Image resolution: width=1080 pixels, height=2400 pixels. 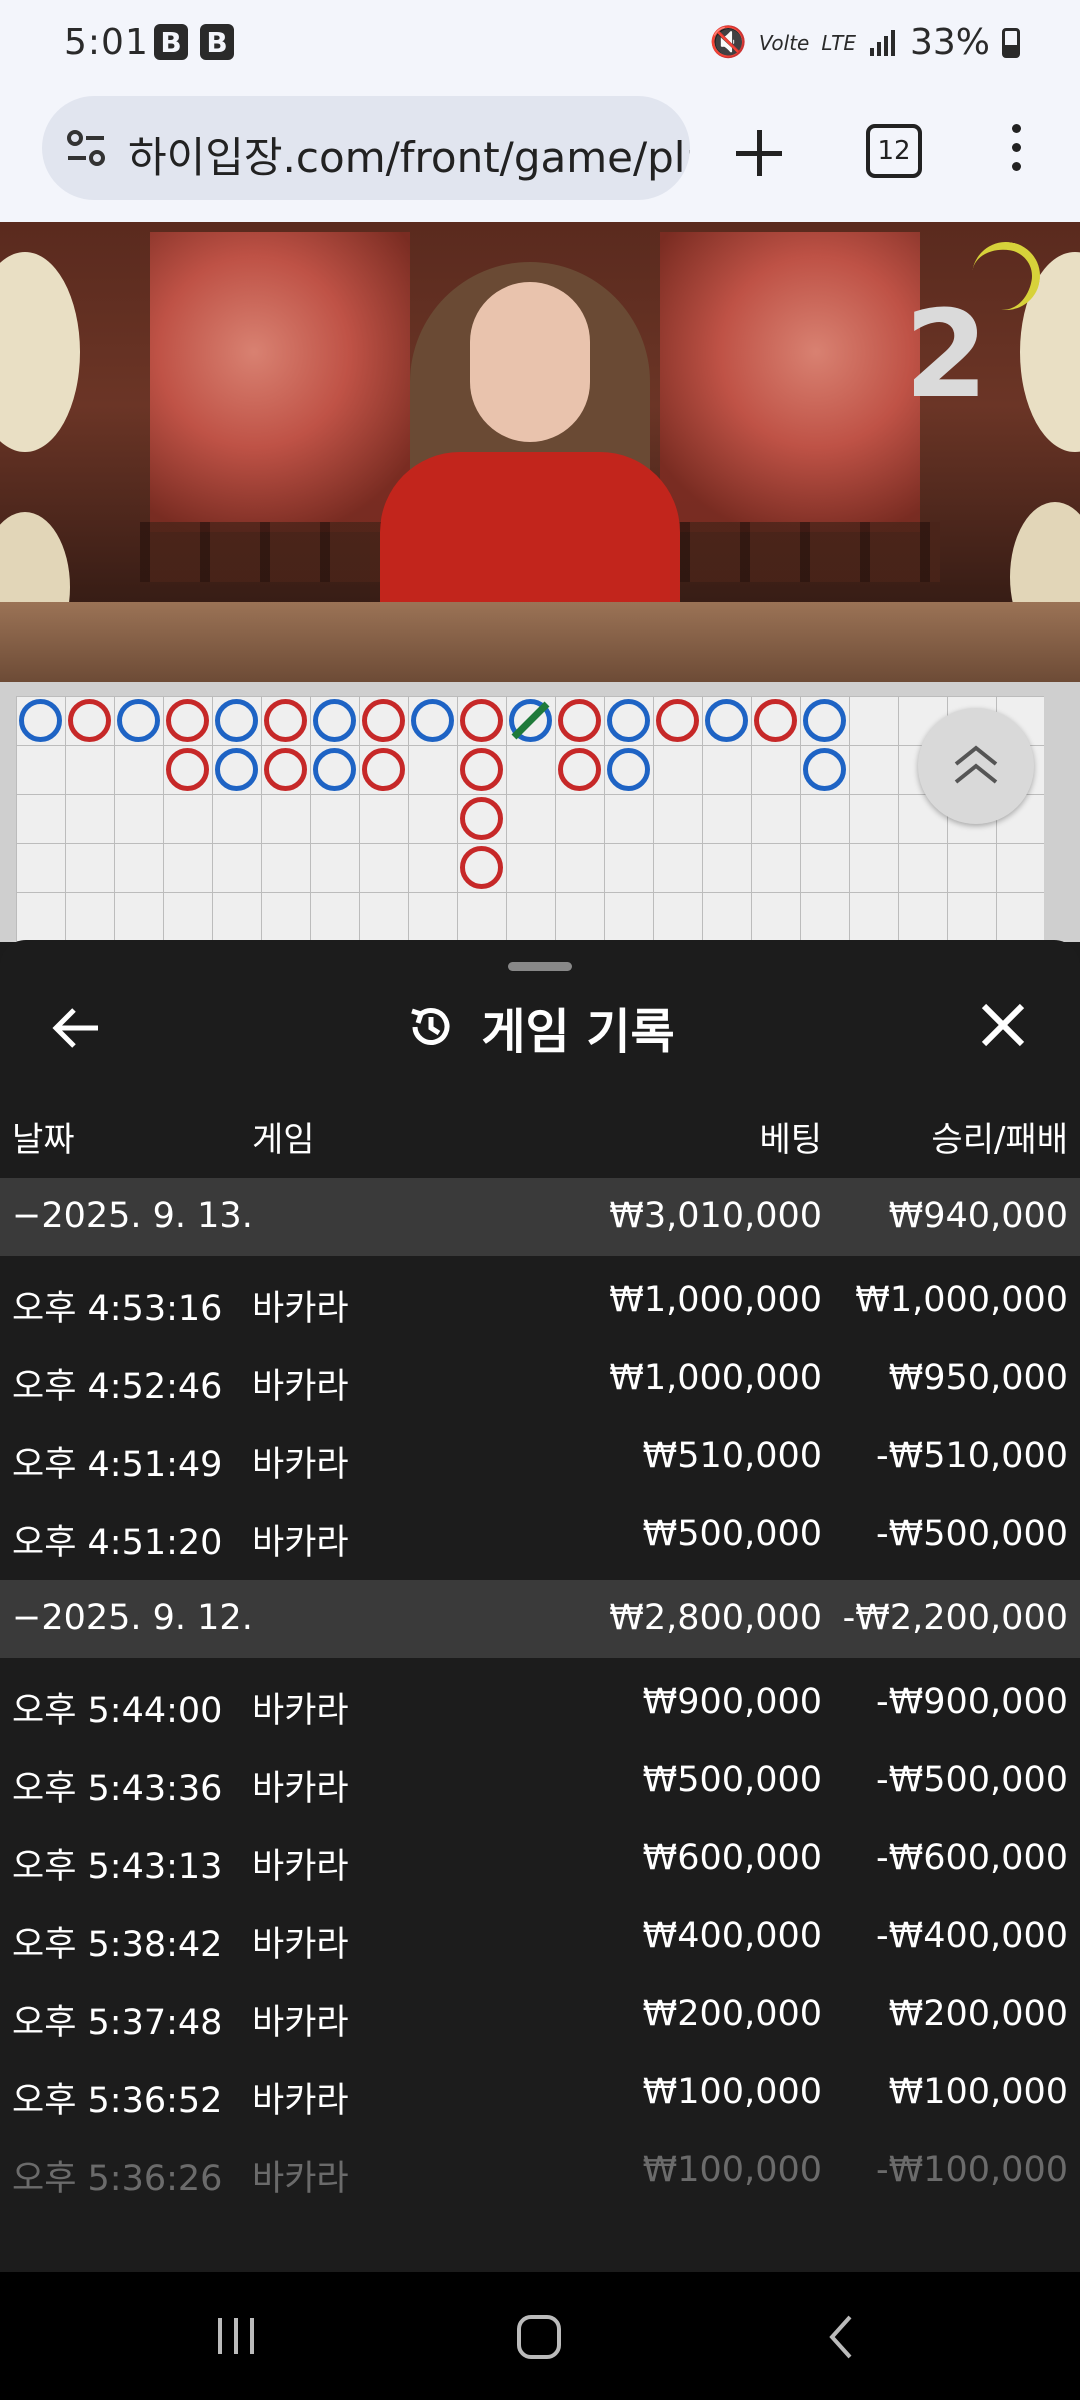 I want to click on date-group-row: −2025. 9. 12. ₩2,800,000 -₩2,200,000, so click(x=540, y=1619).